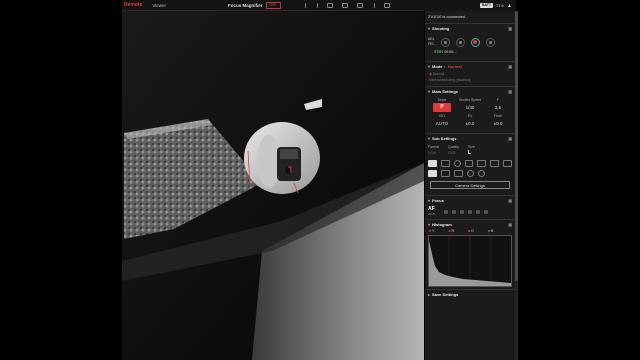 This screenshot has height=360, width=640. What do you see at coordinates (470, 224) in the screenshot?
I see `histogram-header: ▾ Histogram ▦` at bounding box center [470, 224].